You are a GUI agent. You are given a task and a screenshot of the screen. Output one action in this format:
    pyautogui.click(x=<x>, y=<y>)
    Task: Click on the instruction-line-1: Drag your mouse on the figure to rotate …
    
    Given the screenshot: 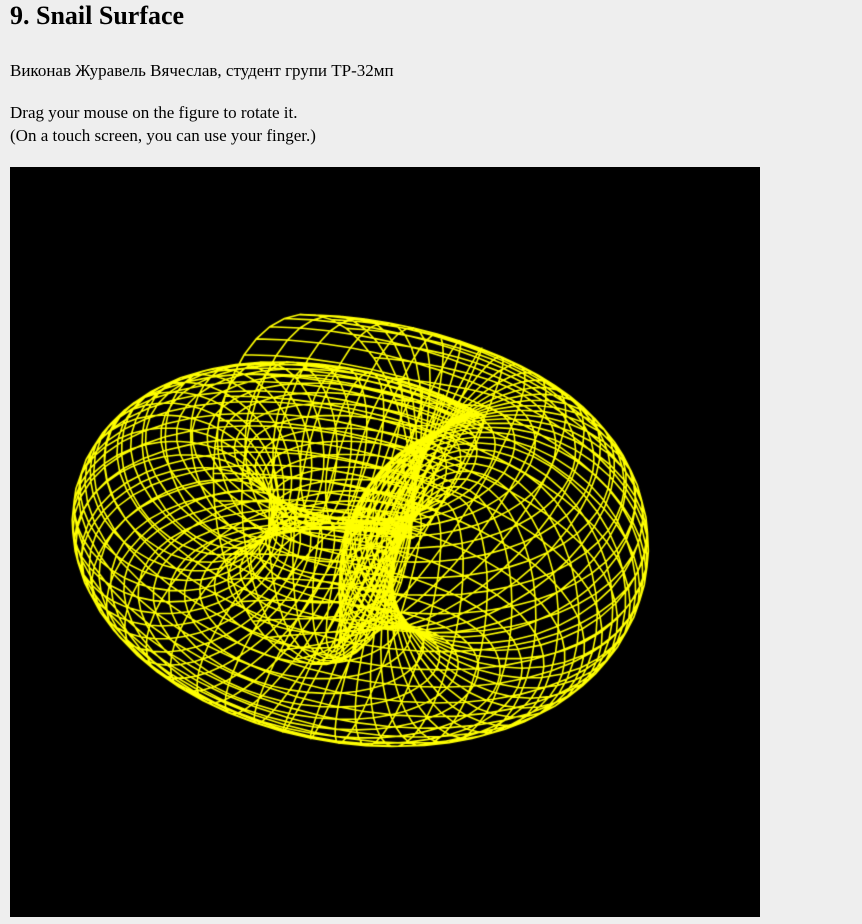 What is the action you would take?
    pyautogui.click(x=154, y=112)
    